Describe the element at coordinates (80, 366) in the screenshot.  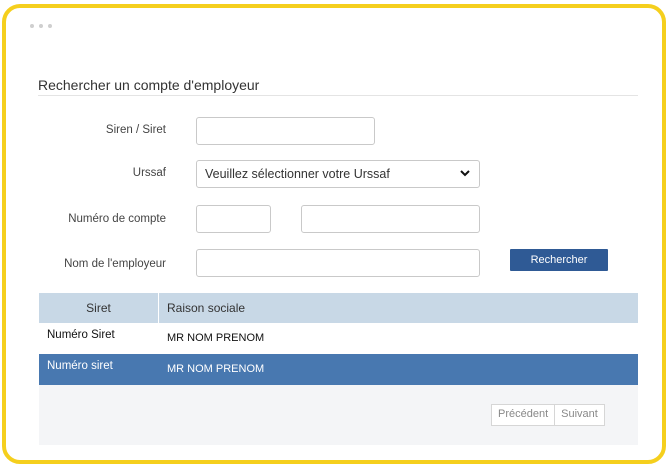
I see `cell-siret: Numéro siret` at that location.